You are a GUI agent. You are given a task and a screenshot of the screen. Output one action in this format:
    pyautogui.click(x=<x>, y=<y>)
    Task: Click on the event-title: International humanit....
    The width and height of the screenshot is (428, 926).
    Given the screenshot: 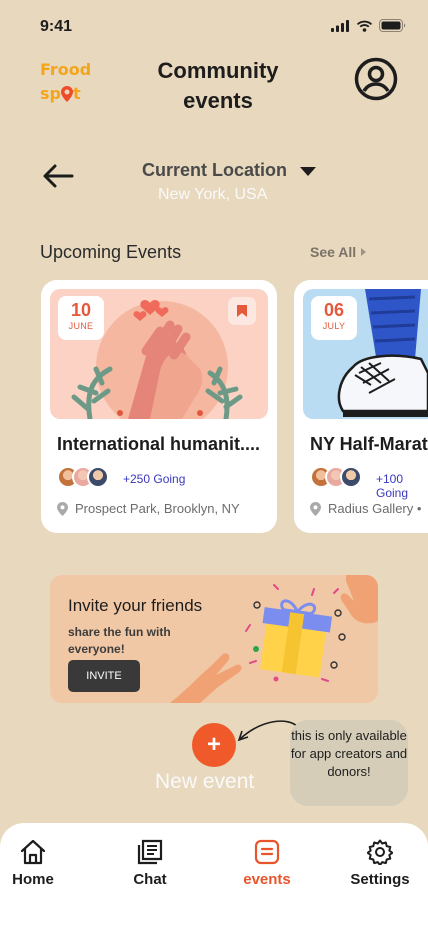 What is the action you would take?
    pyautogui.click(x=159, y=444)
    